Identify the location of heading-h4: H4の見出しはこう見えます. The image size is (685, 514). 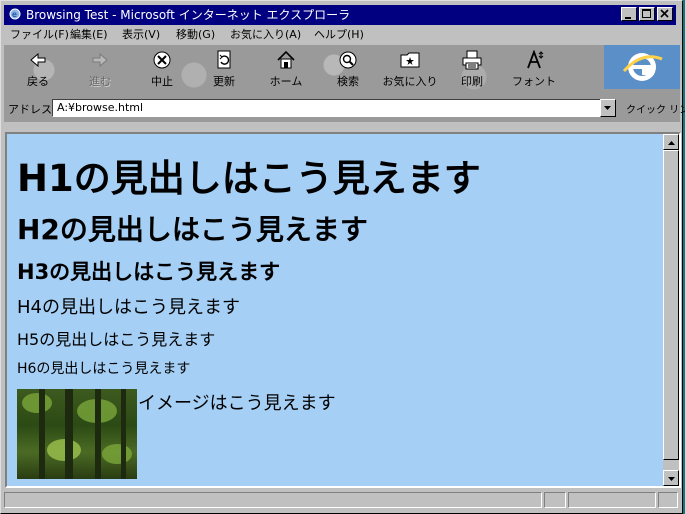
(128, 307).